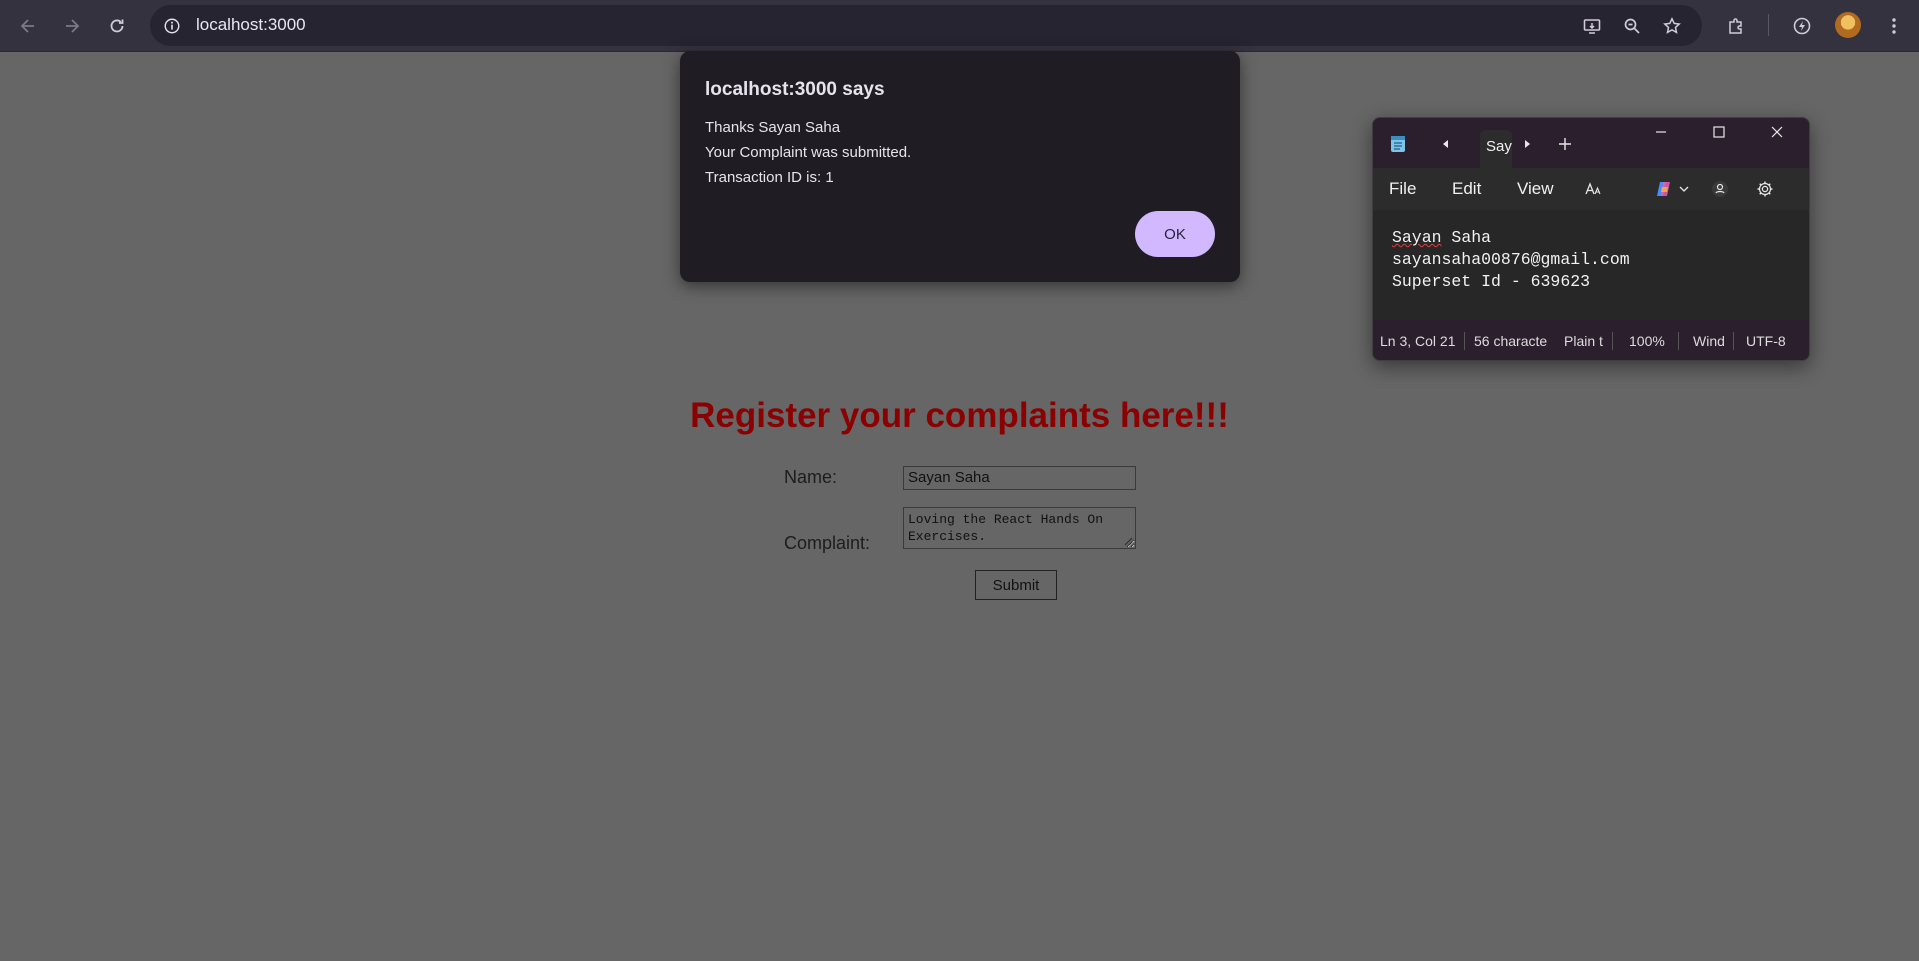  What do you see at coordinates (926, 25) in the screenshot?
I see `address-bar: localhost:3000` at bounding box center [926, 25].